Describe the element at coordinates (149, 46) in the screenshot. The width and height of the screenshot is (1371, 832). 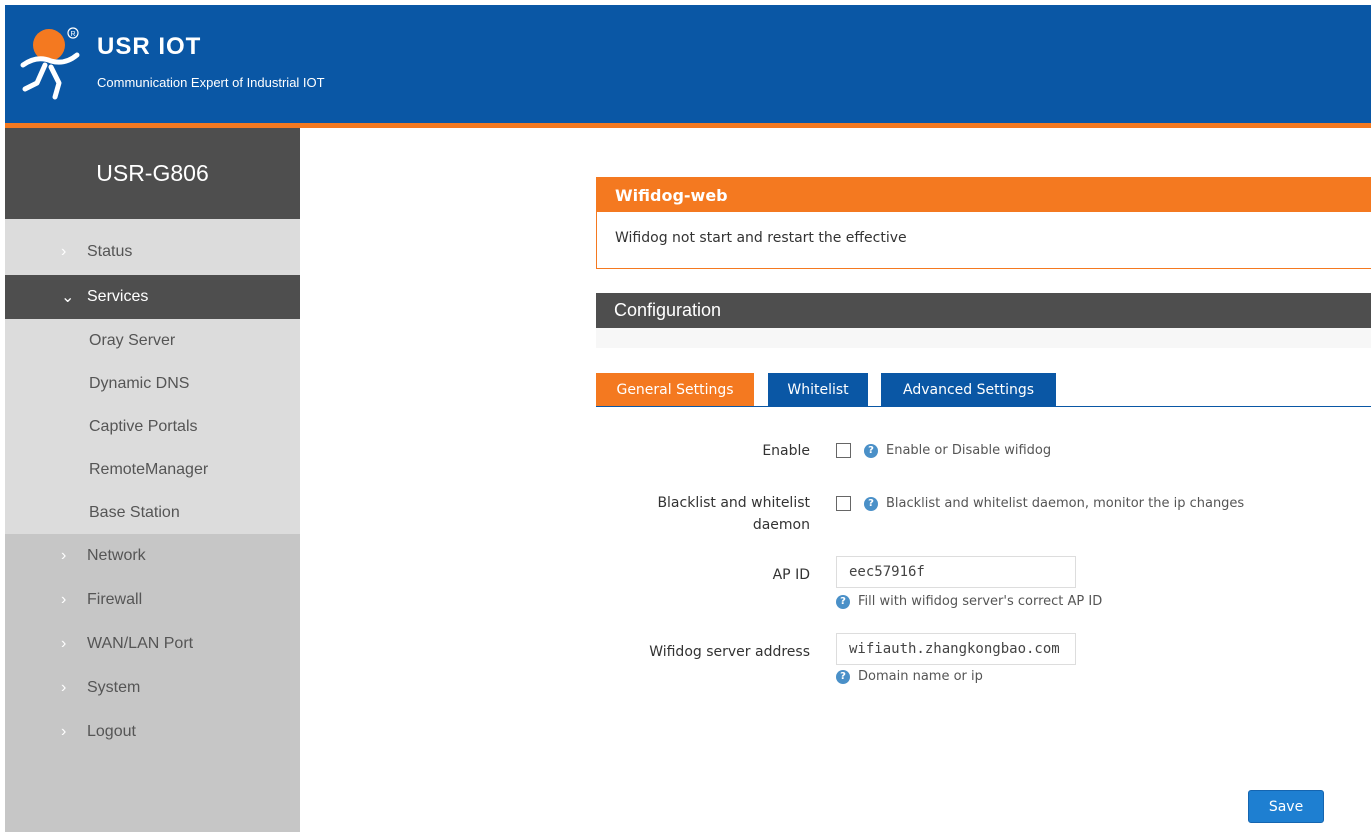
I see `brand-name: USR IOT` at that location.